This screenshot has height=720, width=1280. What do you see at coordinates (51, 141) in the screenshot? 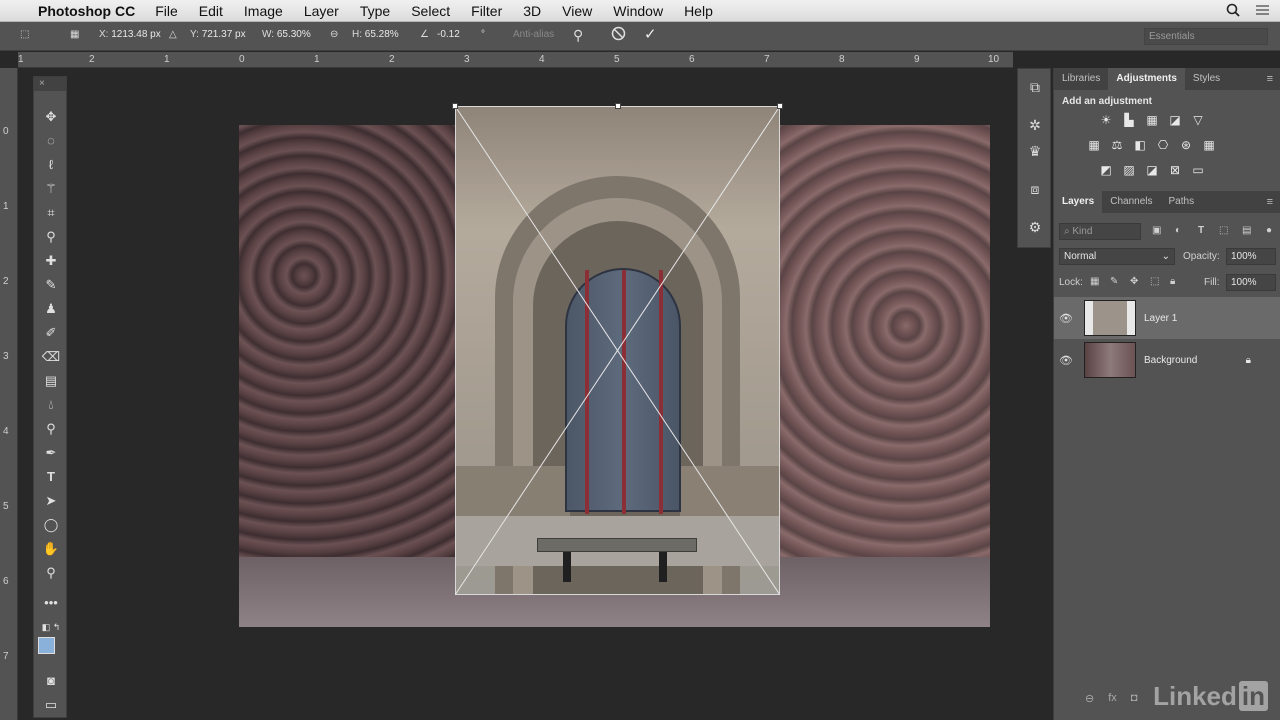
I see `marquee-tool-icon: ◌` at bounding box center [51, 141].